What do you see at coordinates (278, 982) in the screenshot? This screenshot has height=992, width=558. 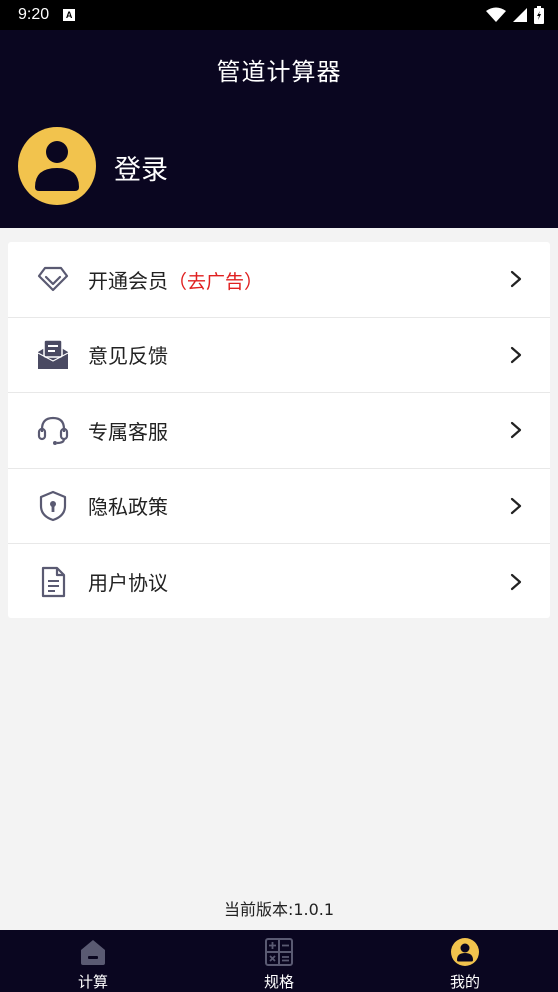 I see `tab-label: 规格` at bounding box center [278, 982].